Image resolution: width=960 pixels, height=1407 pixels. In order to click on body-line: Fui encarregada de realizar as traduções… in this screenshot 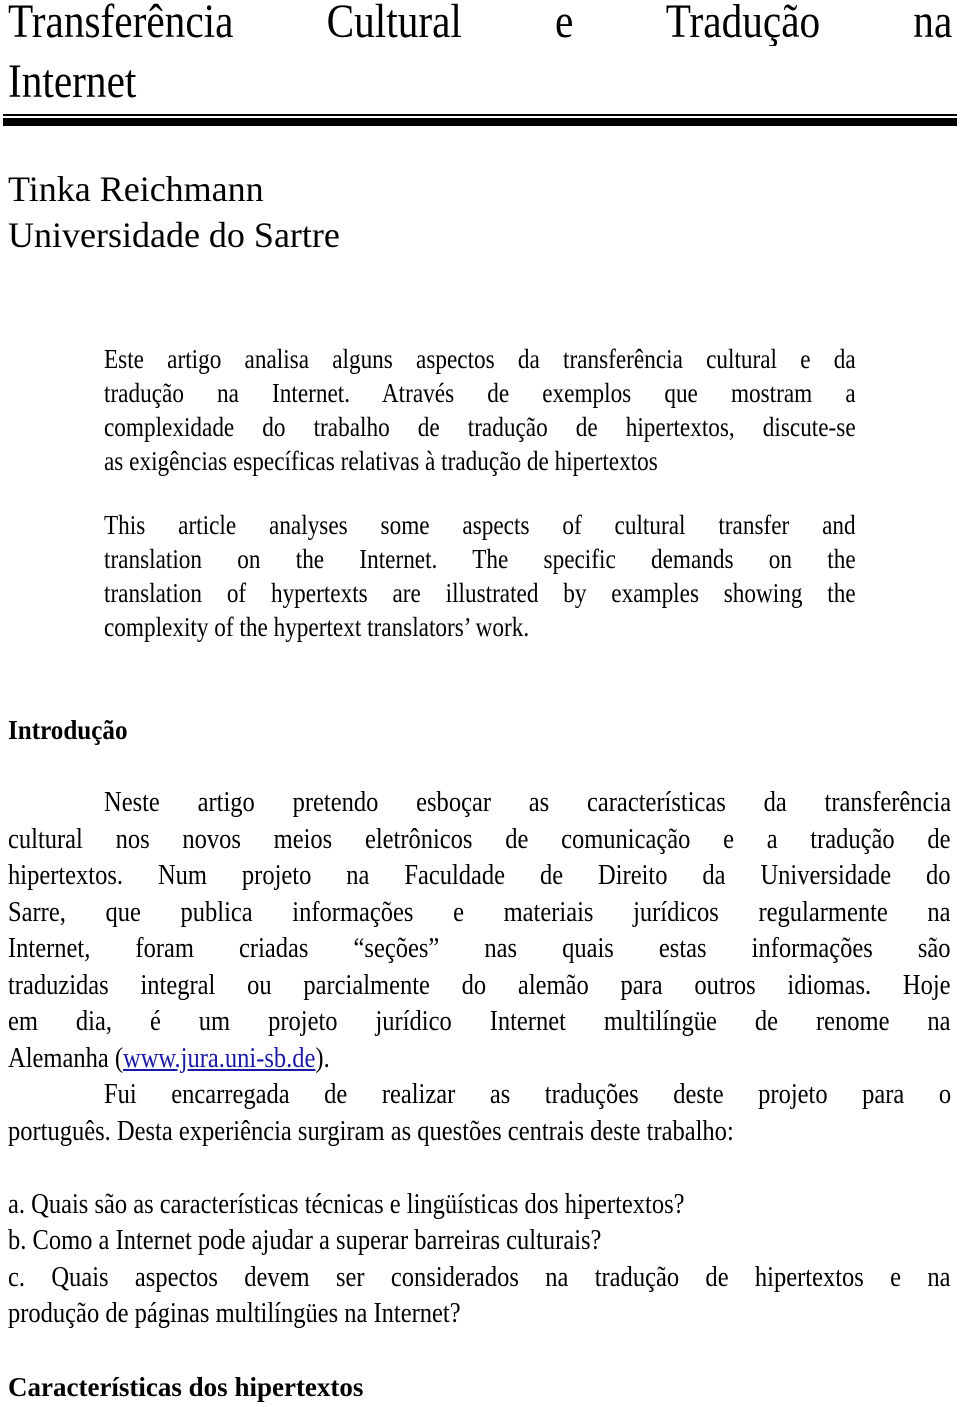, I will do `click(528, 1094)`.